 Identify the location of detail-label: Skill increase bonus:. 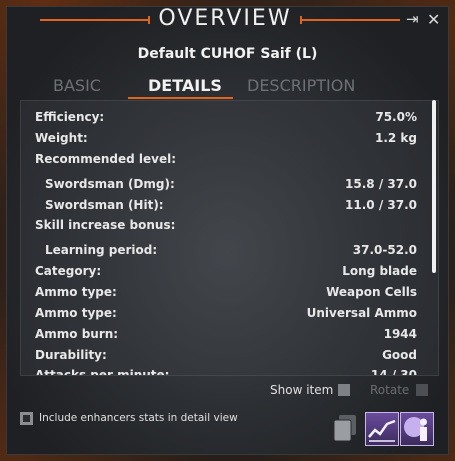
(105, 225).